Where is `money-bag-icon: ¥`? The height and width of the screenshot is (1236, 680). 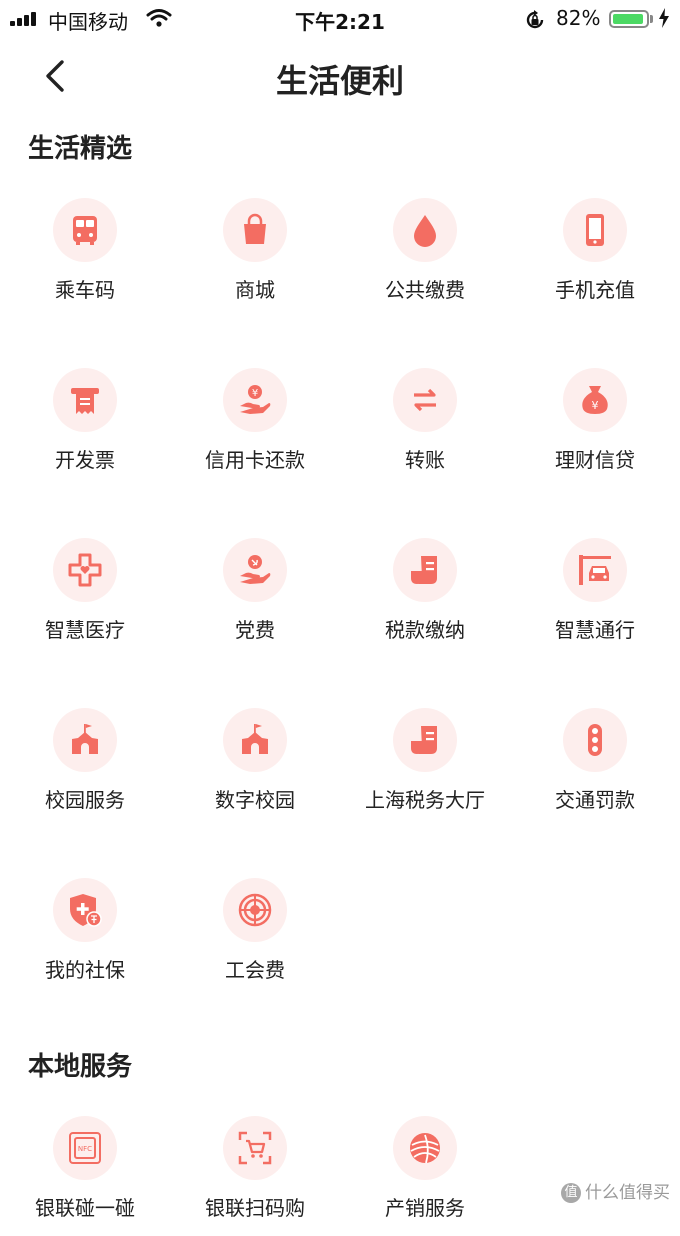
money-bag-icon: ¥ is located at coordinates (595, 400).